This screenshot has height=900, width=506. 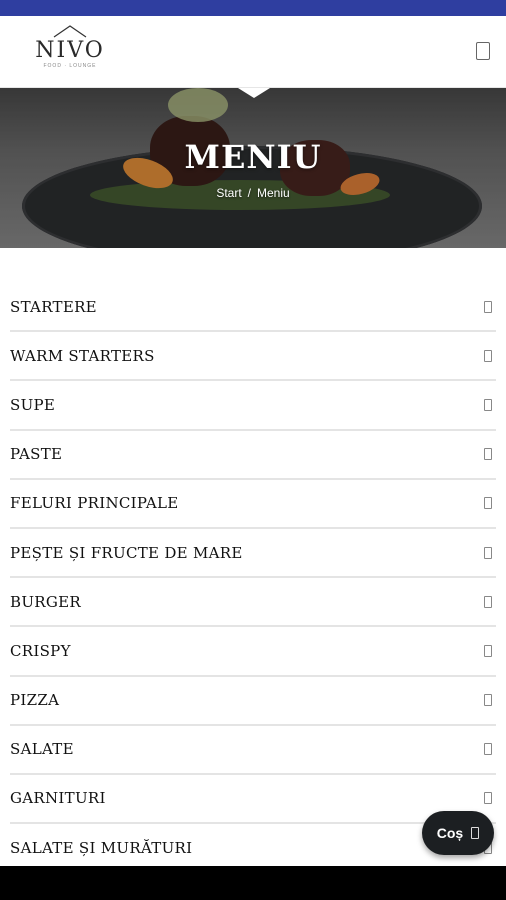 I want to click on breadcrumb-current: Meniu, so click(x=273, y=193).